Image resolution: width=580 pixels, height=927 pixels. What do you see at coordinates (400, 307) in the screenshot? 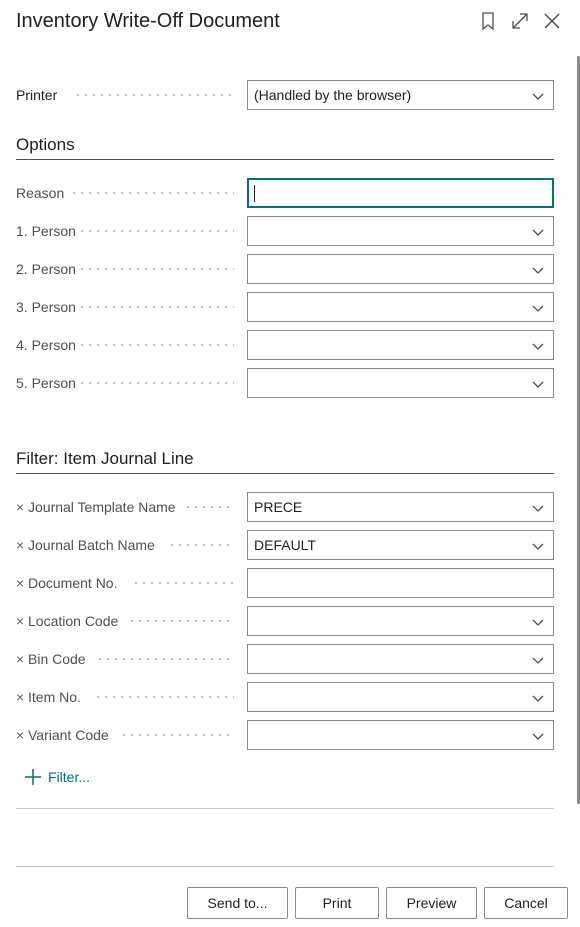
I see `person-3-select` at bounding box center [400, 307].